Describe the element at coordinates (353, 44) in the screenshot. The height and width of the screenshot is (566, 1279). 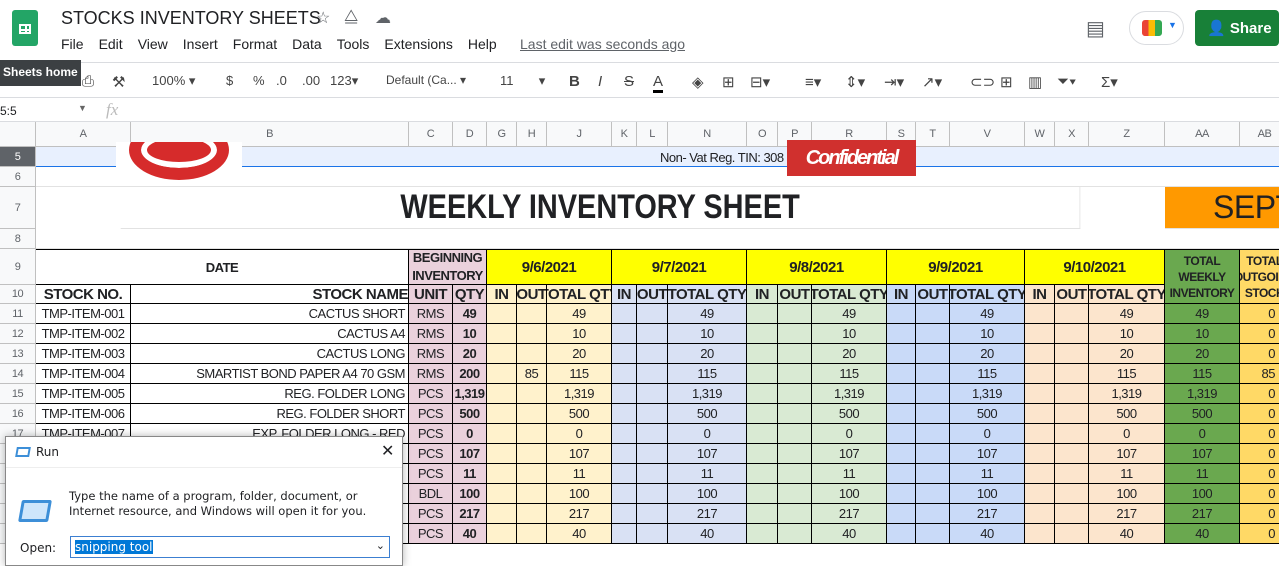
I see `menu-tools: Tools` at that location.